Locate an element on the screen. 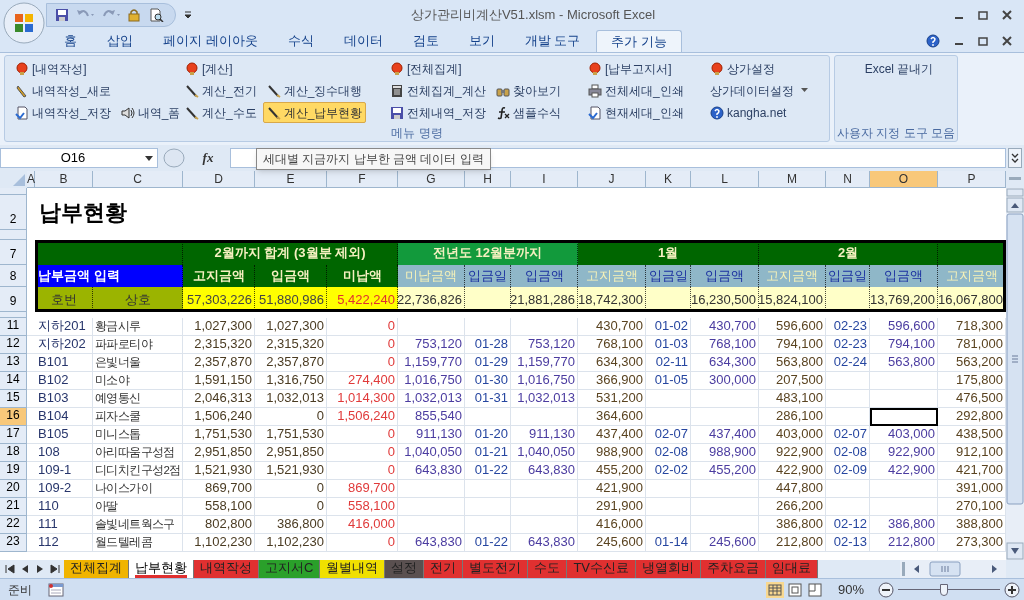 The height and width of the screenshot is (600, 1024). table-cell: 386,800 is located at coordinates (291, 525).